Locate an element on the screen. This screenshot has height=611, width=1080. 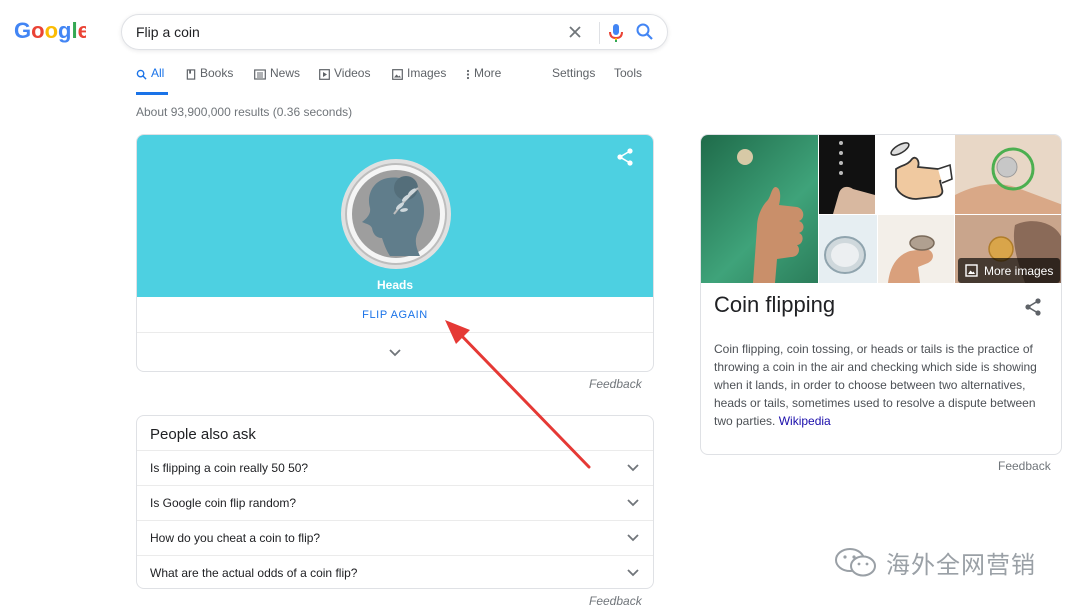
news-icon is located at coordinates (260, 74).